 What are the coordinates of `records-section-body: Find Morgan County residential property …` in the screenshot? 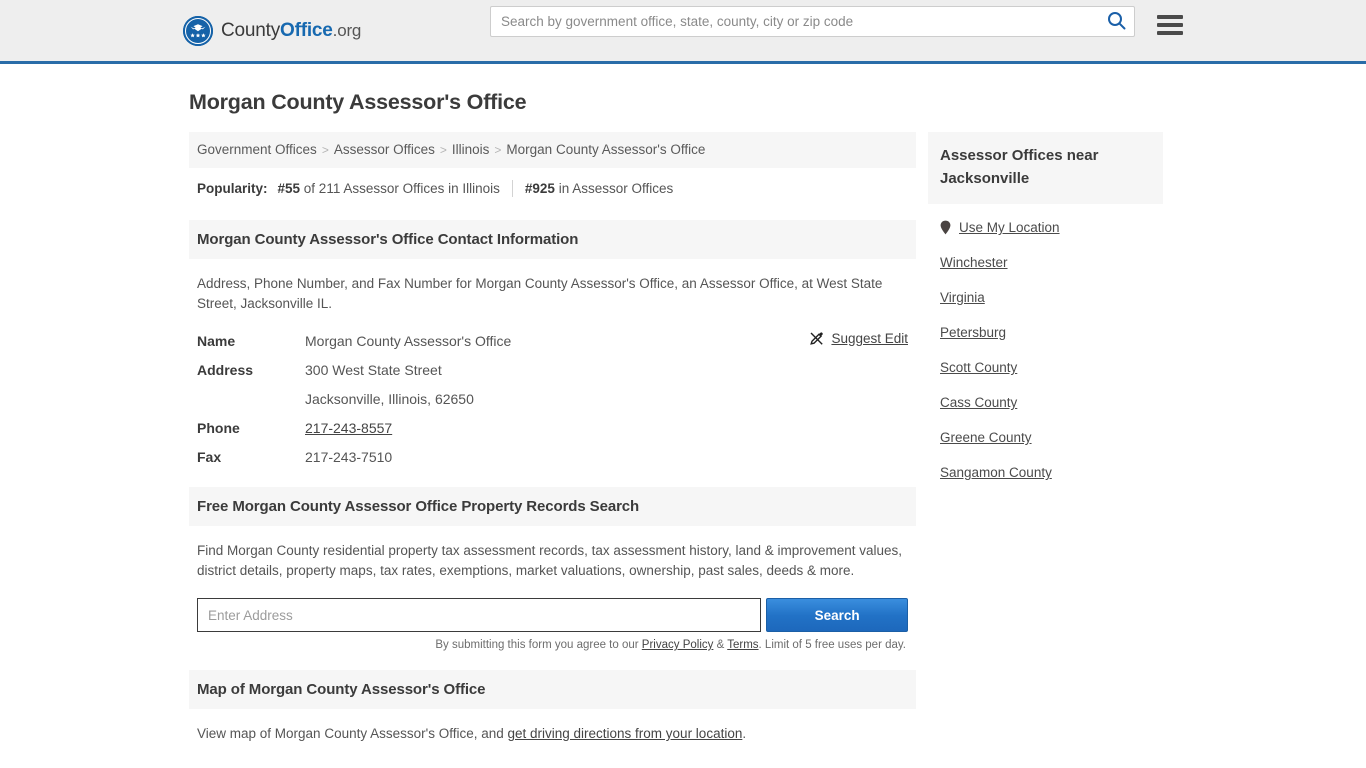 It's located at (552, 596).